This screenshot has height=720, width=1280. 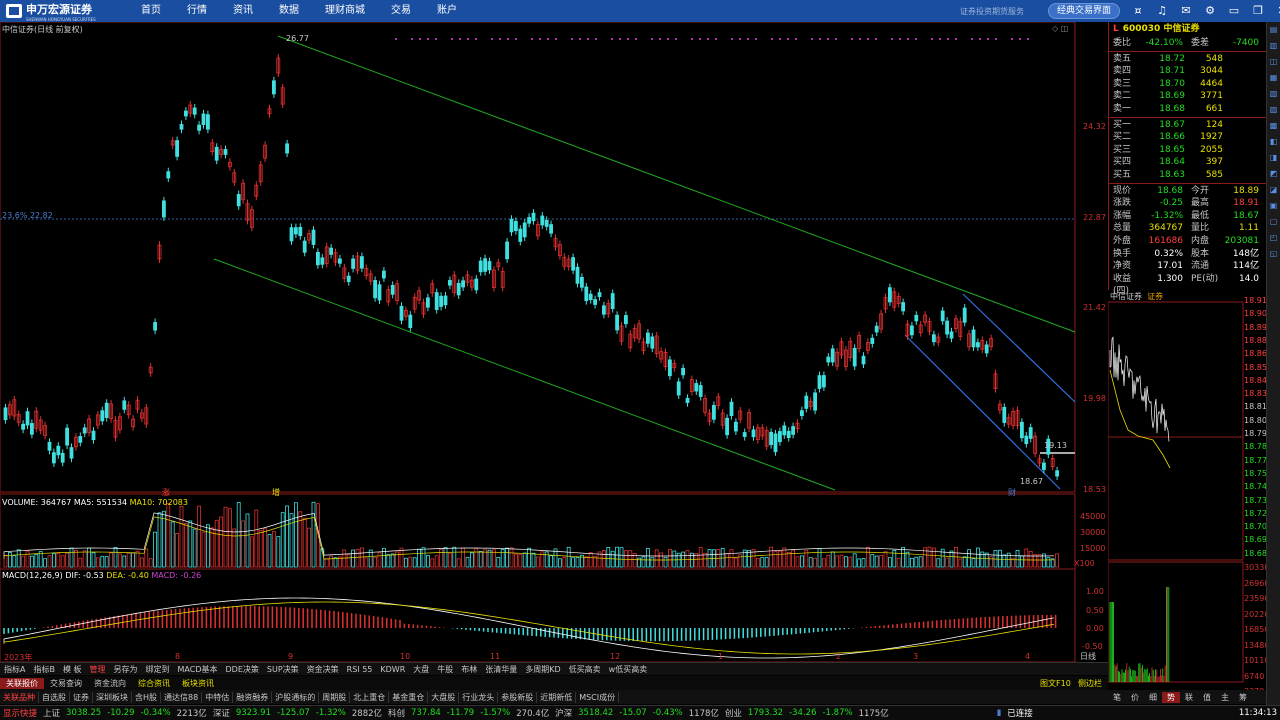 What do you see at coordinates (1273, 254) in the screenshot?
I see `tool-icon: ◱` at bounding box center [1273, 254].